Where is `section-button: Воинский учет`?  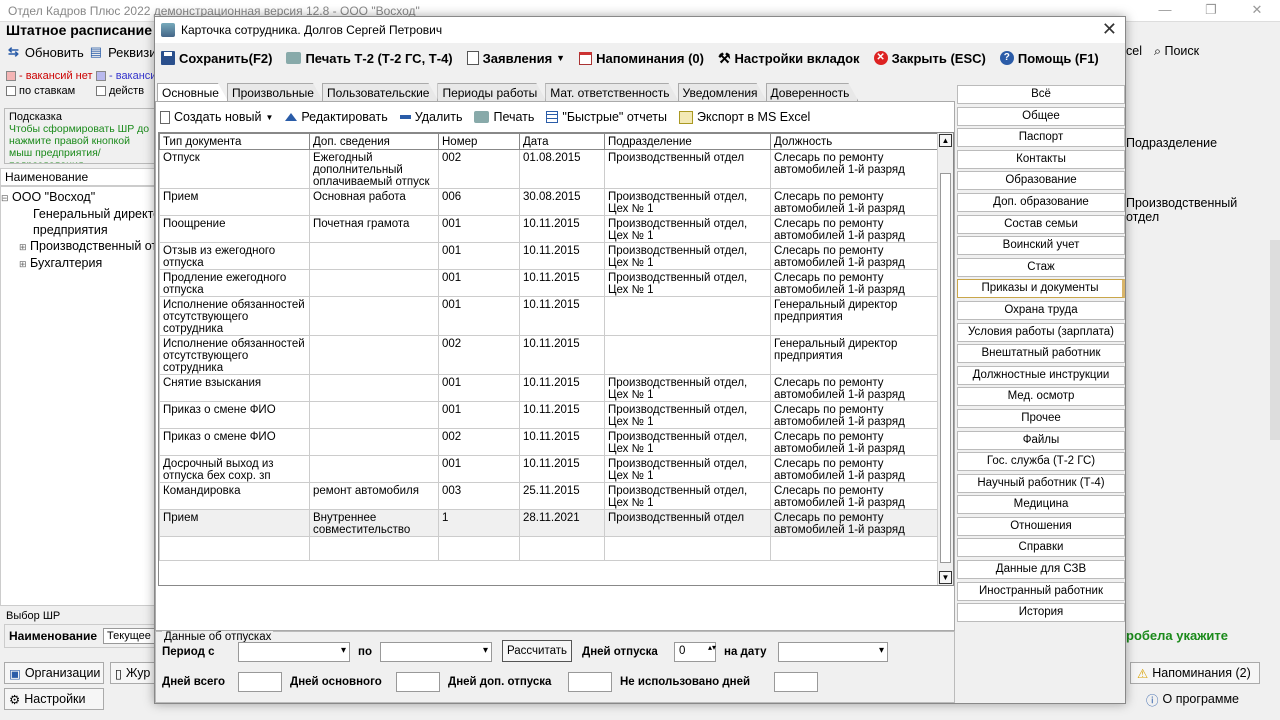
section-button: Воинский учет is located at coordinates (1041, 246).